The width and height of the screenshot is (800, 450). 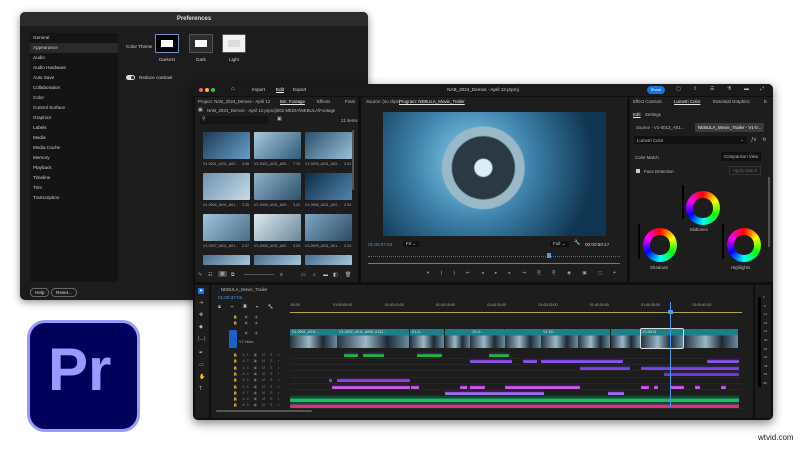 I want to click on new-bin-icon: ▣, so click(x=279, y=119).